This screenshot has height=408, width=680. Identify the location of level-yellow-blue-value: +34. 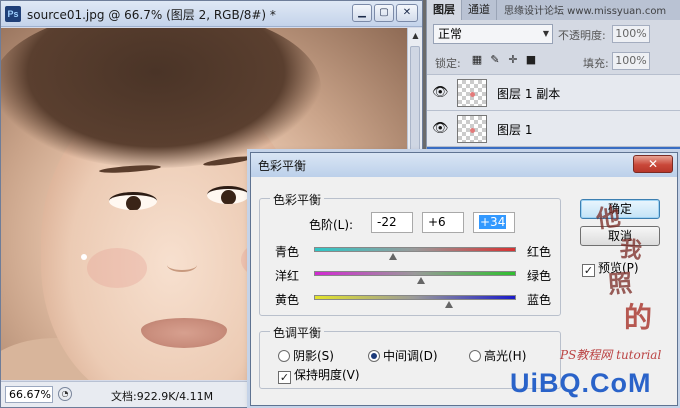
(493, 222).